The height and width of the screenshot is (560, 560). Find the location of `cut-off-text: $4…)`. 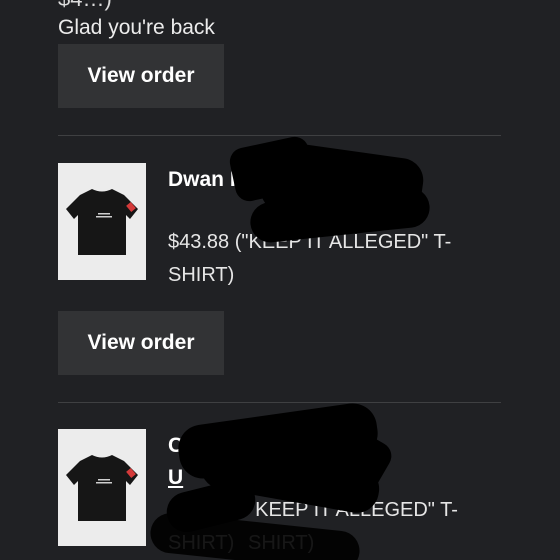

cut-off-text: $4…) is located at coordinates (85, 6).